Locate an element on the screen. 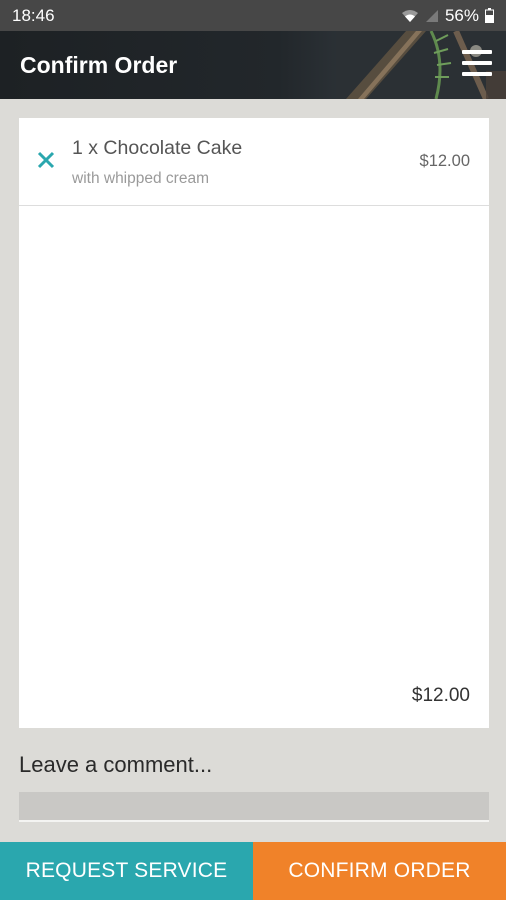  hamburger-menu-icon is located at coordinates (477, 63).